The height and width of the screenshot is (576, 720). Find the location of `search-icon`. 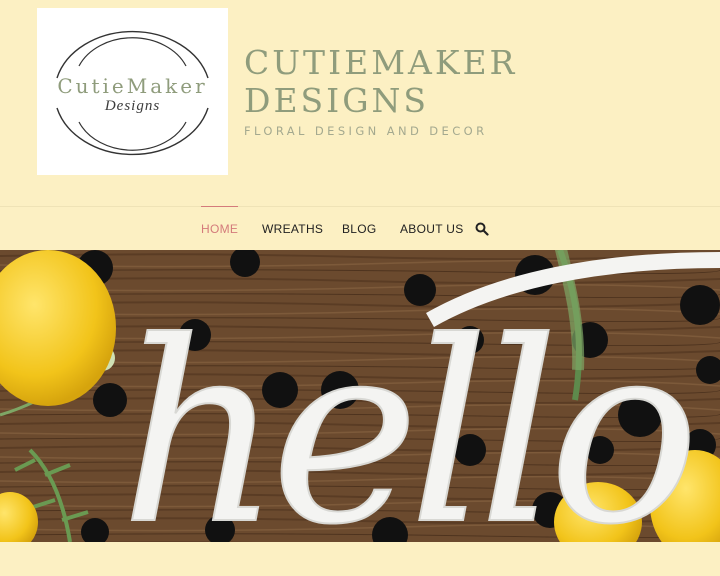

search-icon is located at coordinates (482, 229).